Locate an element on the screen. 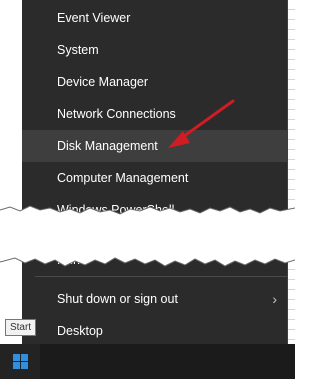 Image resolution: width=320 pixels, height=379 pixels. menu-item-label: Event Viewer is located at coordinates (94, 18).